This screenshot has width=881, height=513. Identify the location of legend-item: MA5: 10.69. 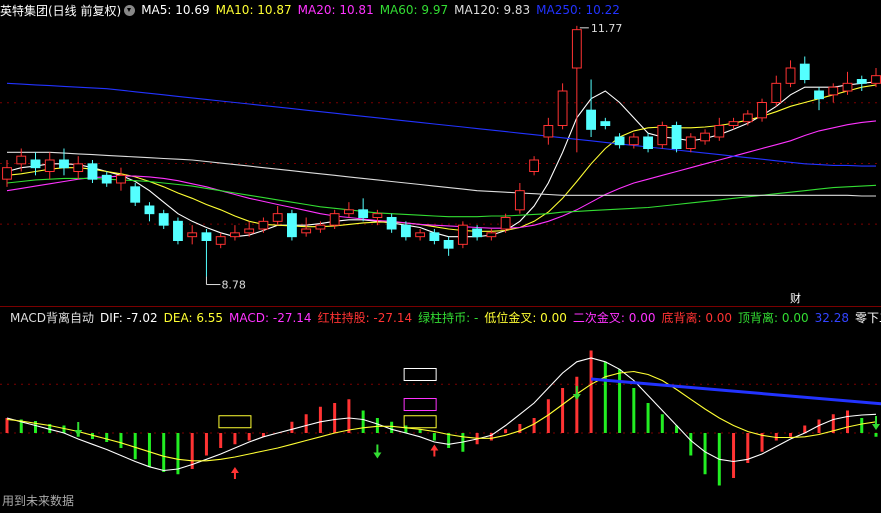
(175, 10).